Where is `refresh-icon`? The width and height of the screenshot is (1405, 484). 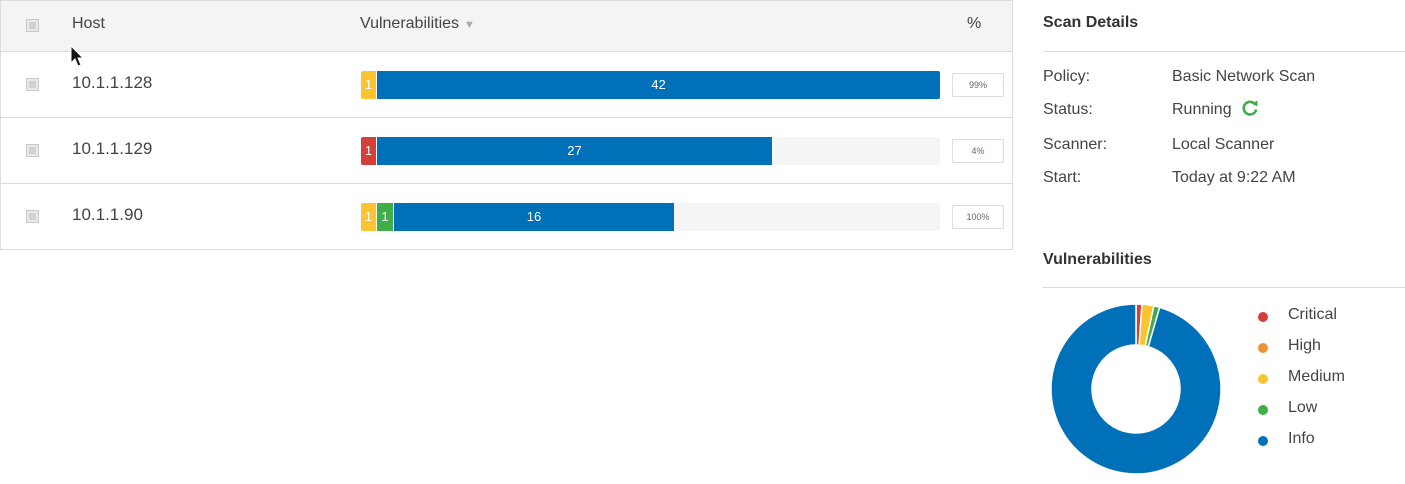
refresh-icon is located at coordinates (1250, 108).